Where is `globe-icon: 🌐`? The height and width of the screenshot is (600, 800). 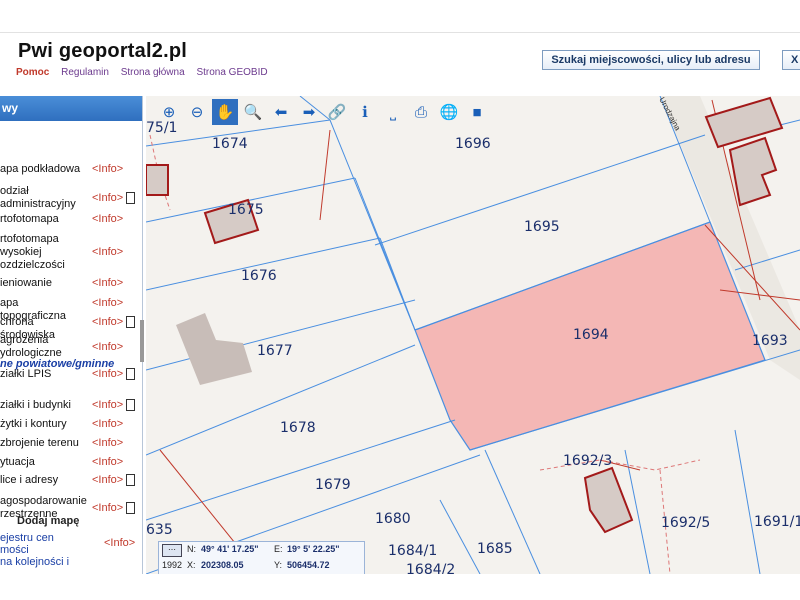 globe-icon: 🌐 is located at coordinates (449, 112).